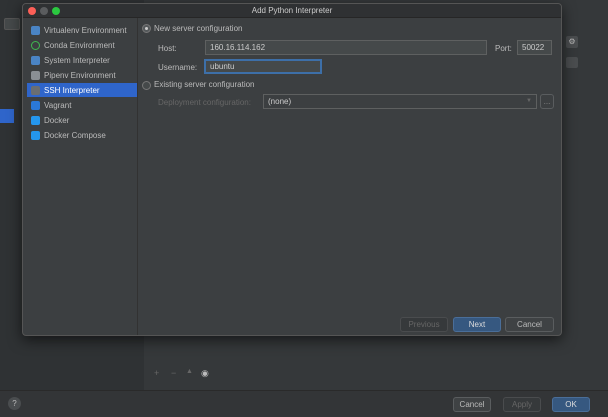  Describe the element at coordinates (35, 90) in the screenshot. I see `terminal-icon` at that location.